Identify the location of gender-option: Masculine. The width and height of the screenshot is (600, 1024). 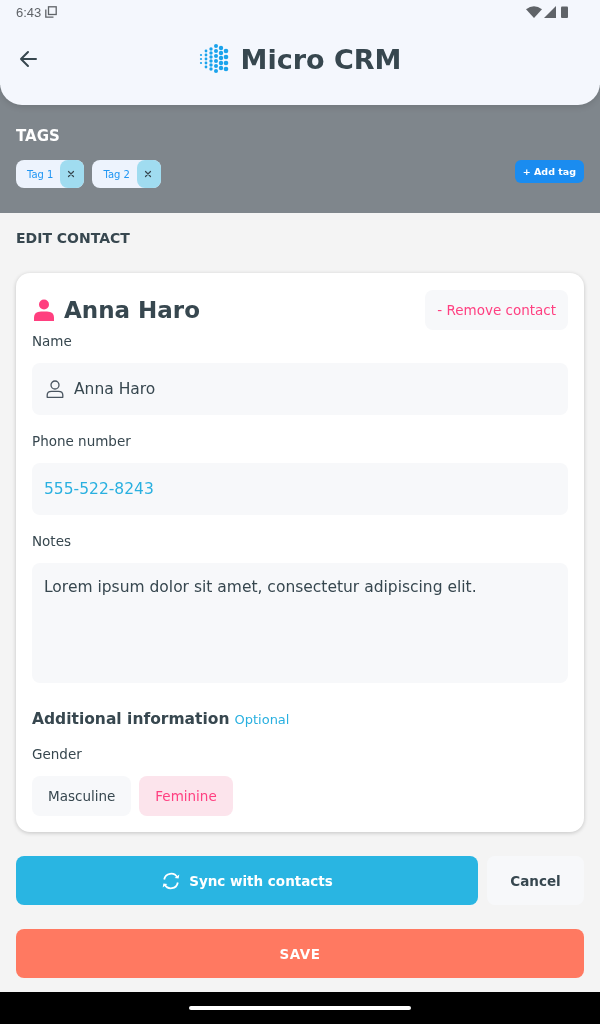
(82, 796).